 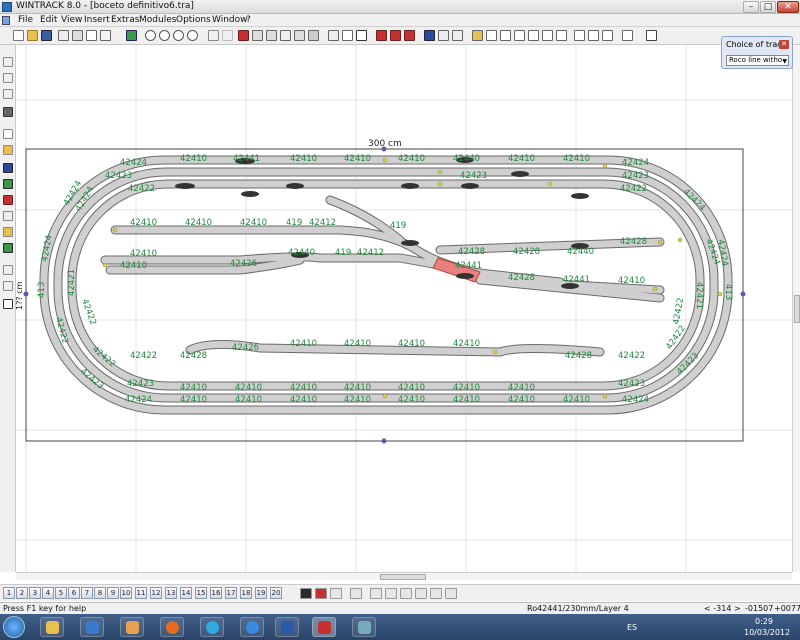 I want to click on layer-button: 6, so click(x=74, y=593).